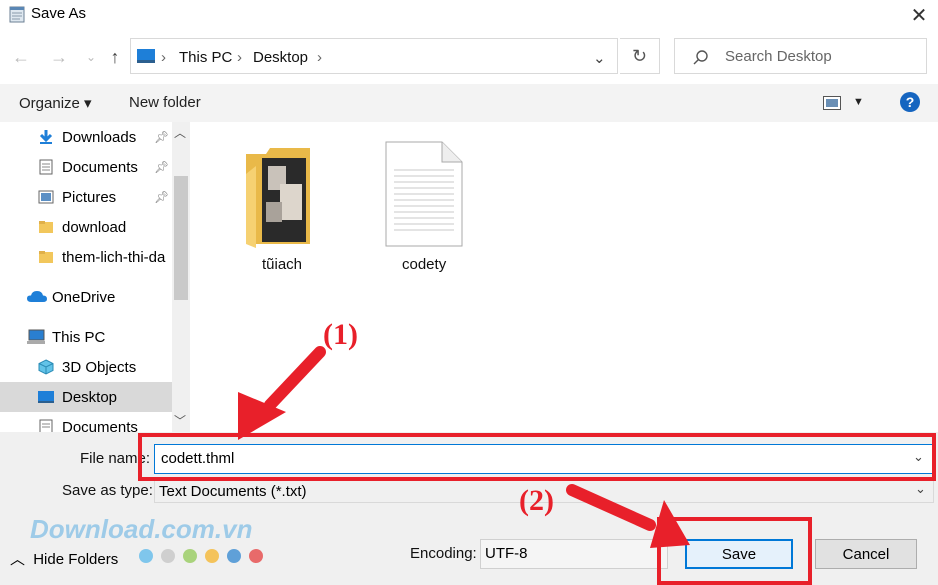 The width and height of the screenshot is (938, 585). What do you see at coordinates (670, 524) in the screenshot?
I see `arrow-2-head` at bounding box center [670, 524].